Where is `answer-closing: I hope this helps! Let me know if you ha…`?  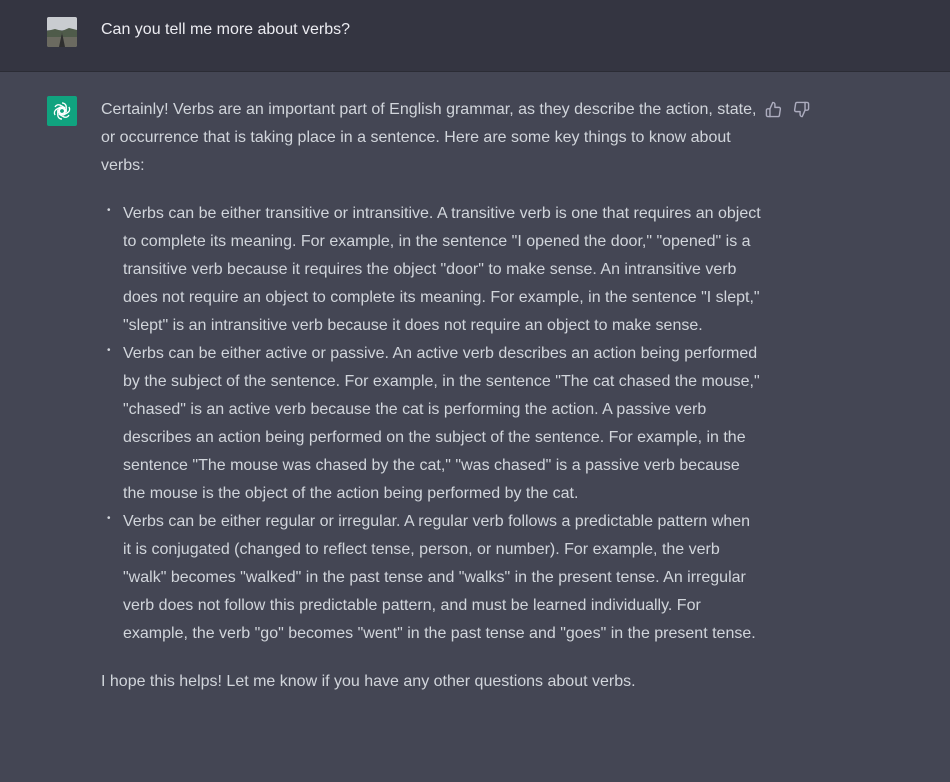 answer-closing: I hope this helps! Let me know if you ha… is located at coordinates (368, 681).